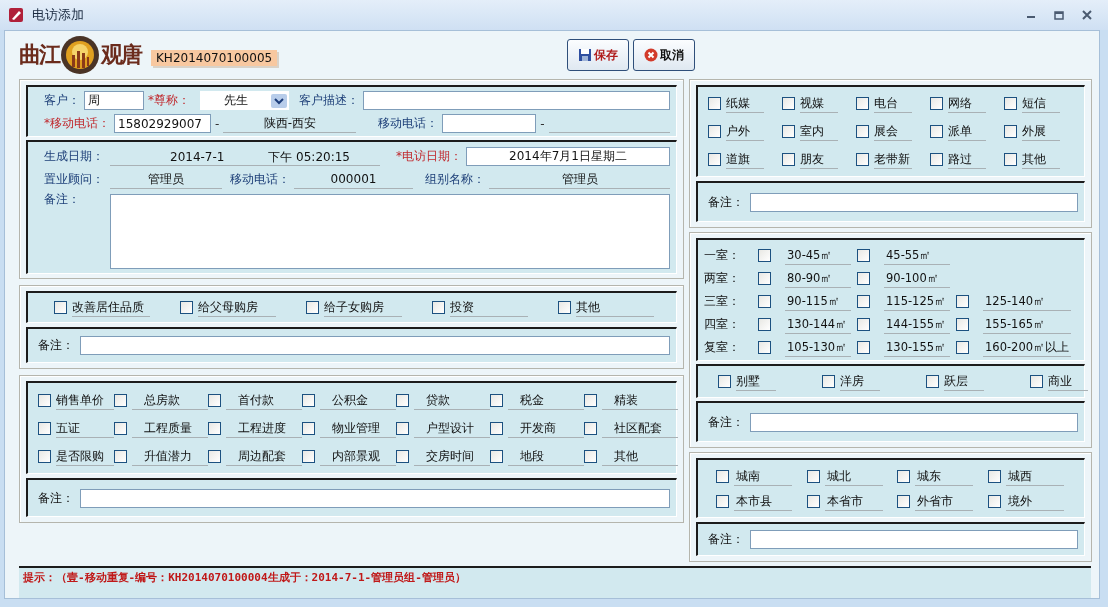 The image size is (1108, 607). I want to click on checkbox-label: 80-90㎡, so click(818, 278).